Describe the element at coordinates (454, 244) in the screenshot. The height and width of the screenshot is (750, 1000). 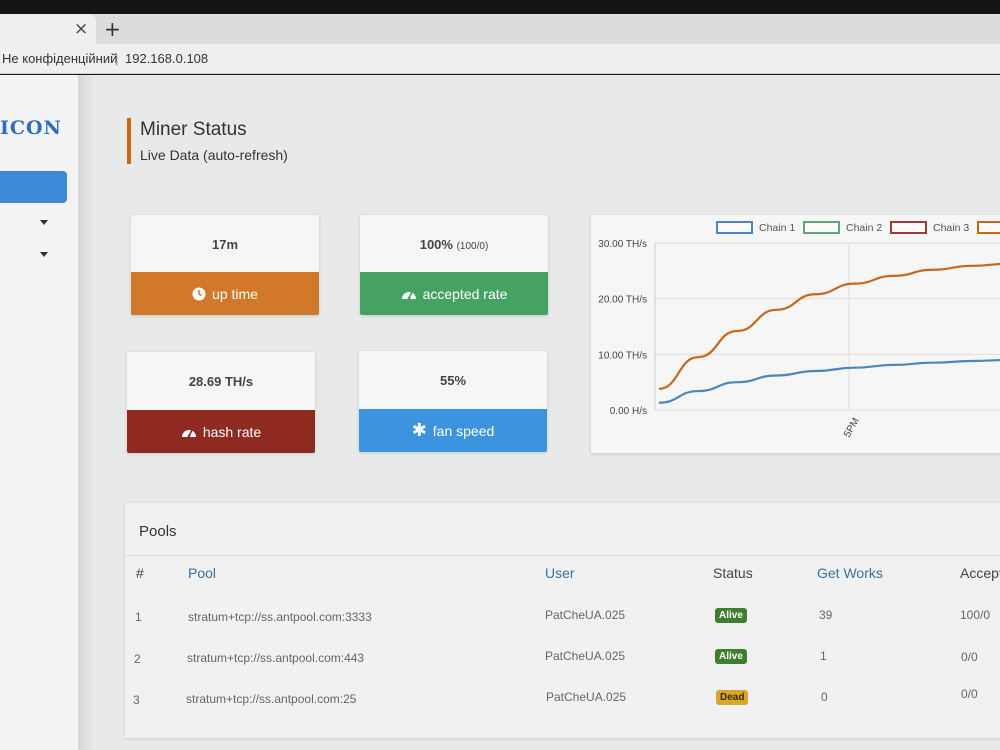
I see `accepted-rate-value: 100% (100/0)` at that location.